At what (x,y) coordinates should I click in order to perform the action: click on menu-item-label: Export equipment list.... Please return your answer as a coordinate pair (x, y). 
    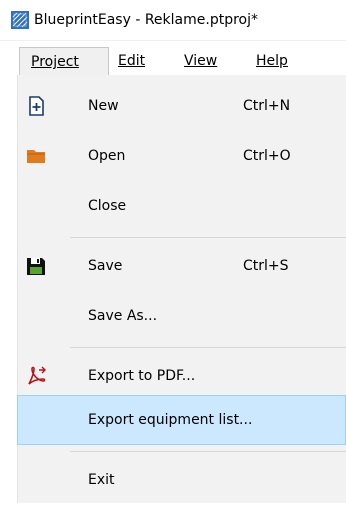
    Looking at the image, I should click on (170, 420).